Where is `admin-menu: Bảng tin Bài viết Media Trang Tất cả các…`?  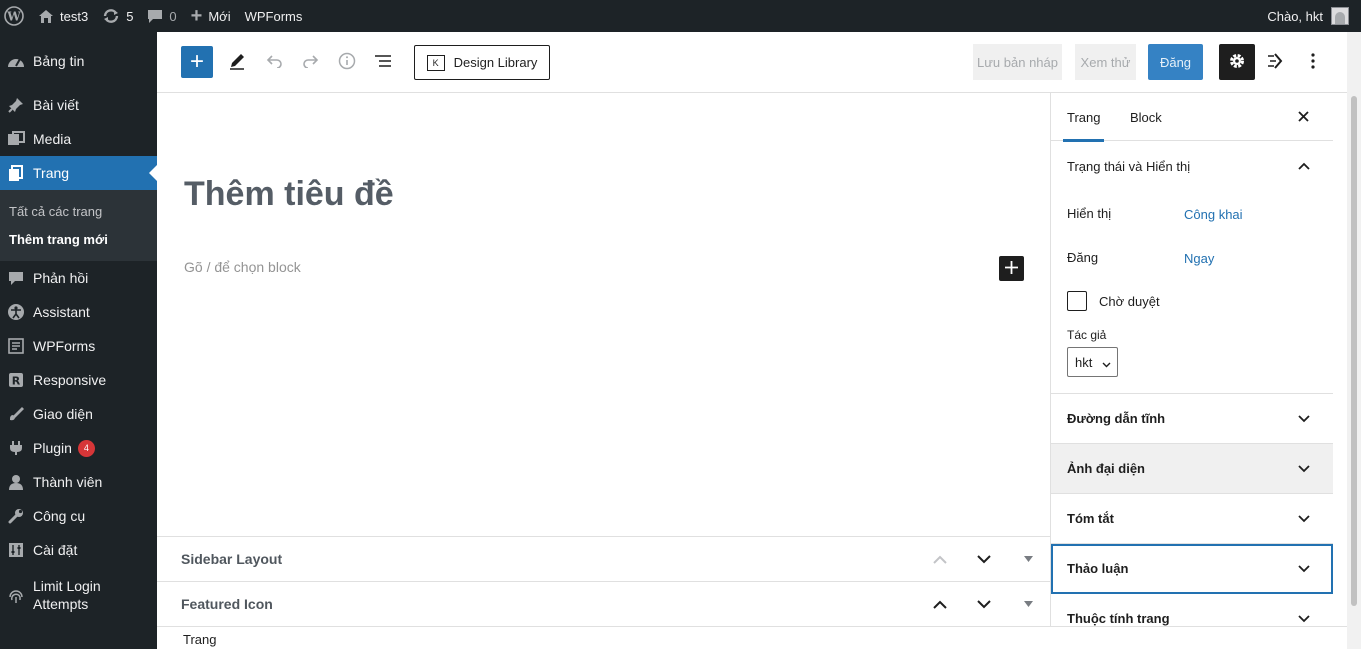
admin-menu: Bảng tin Bài viết Media Trang Tất cả các… is located at coordinates (78, 340).